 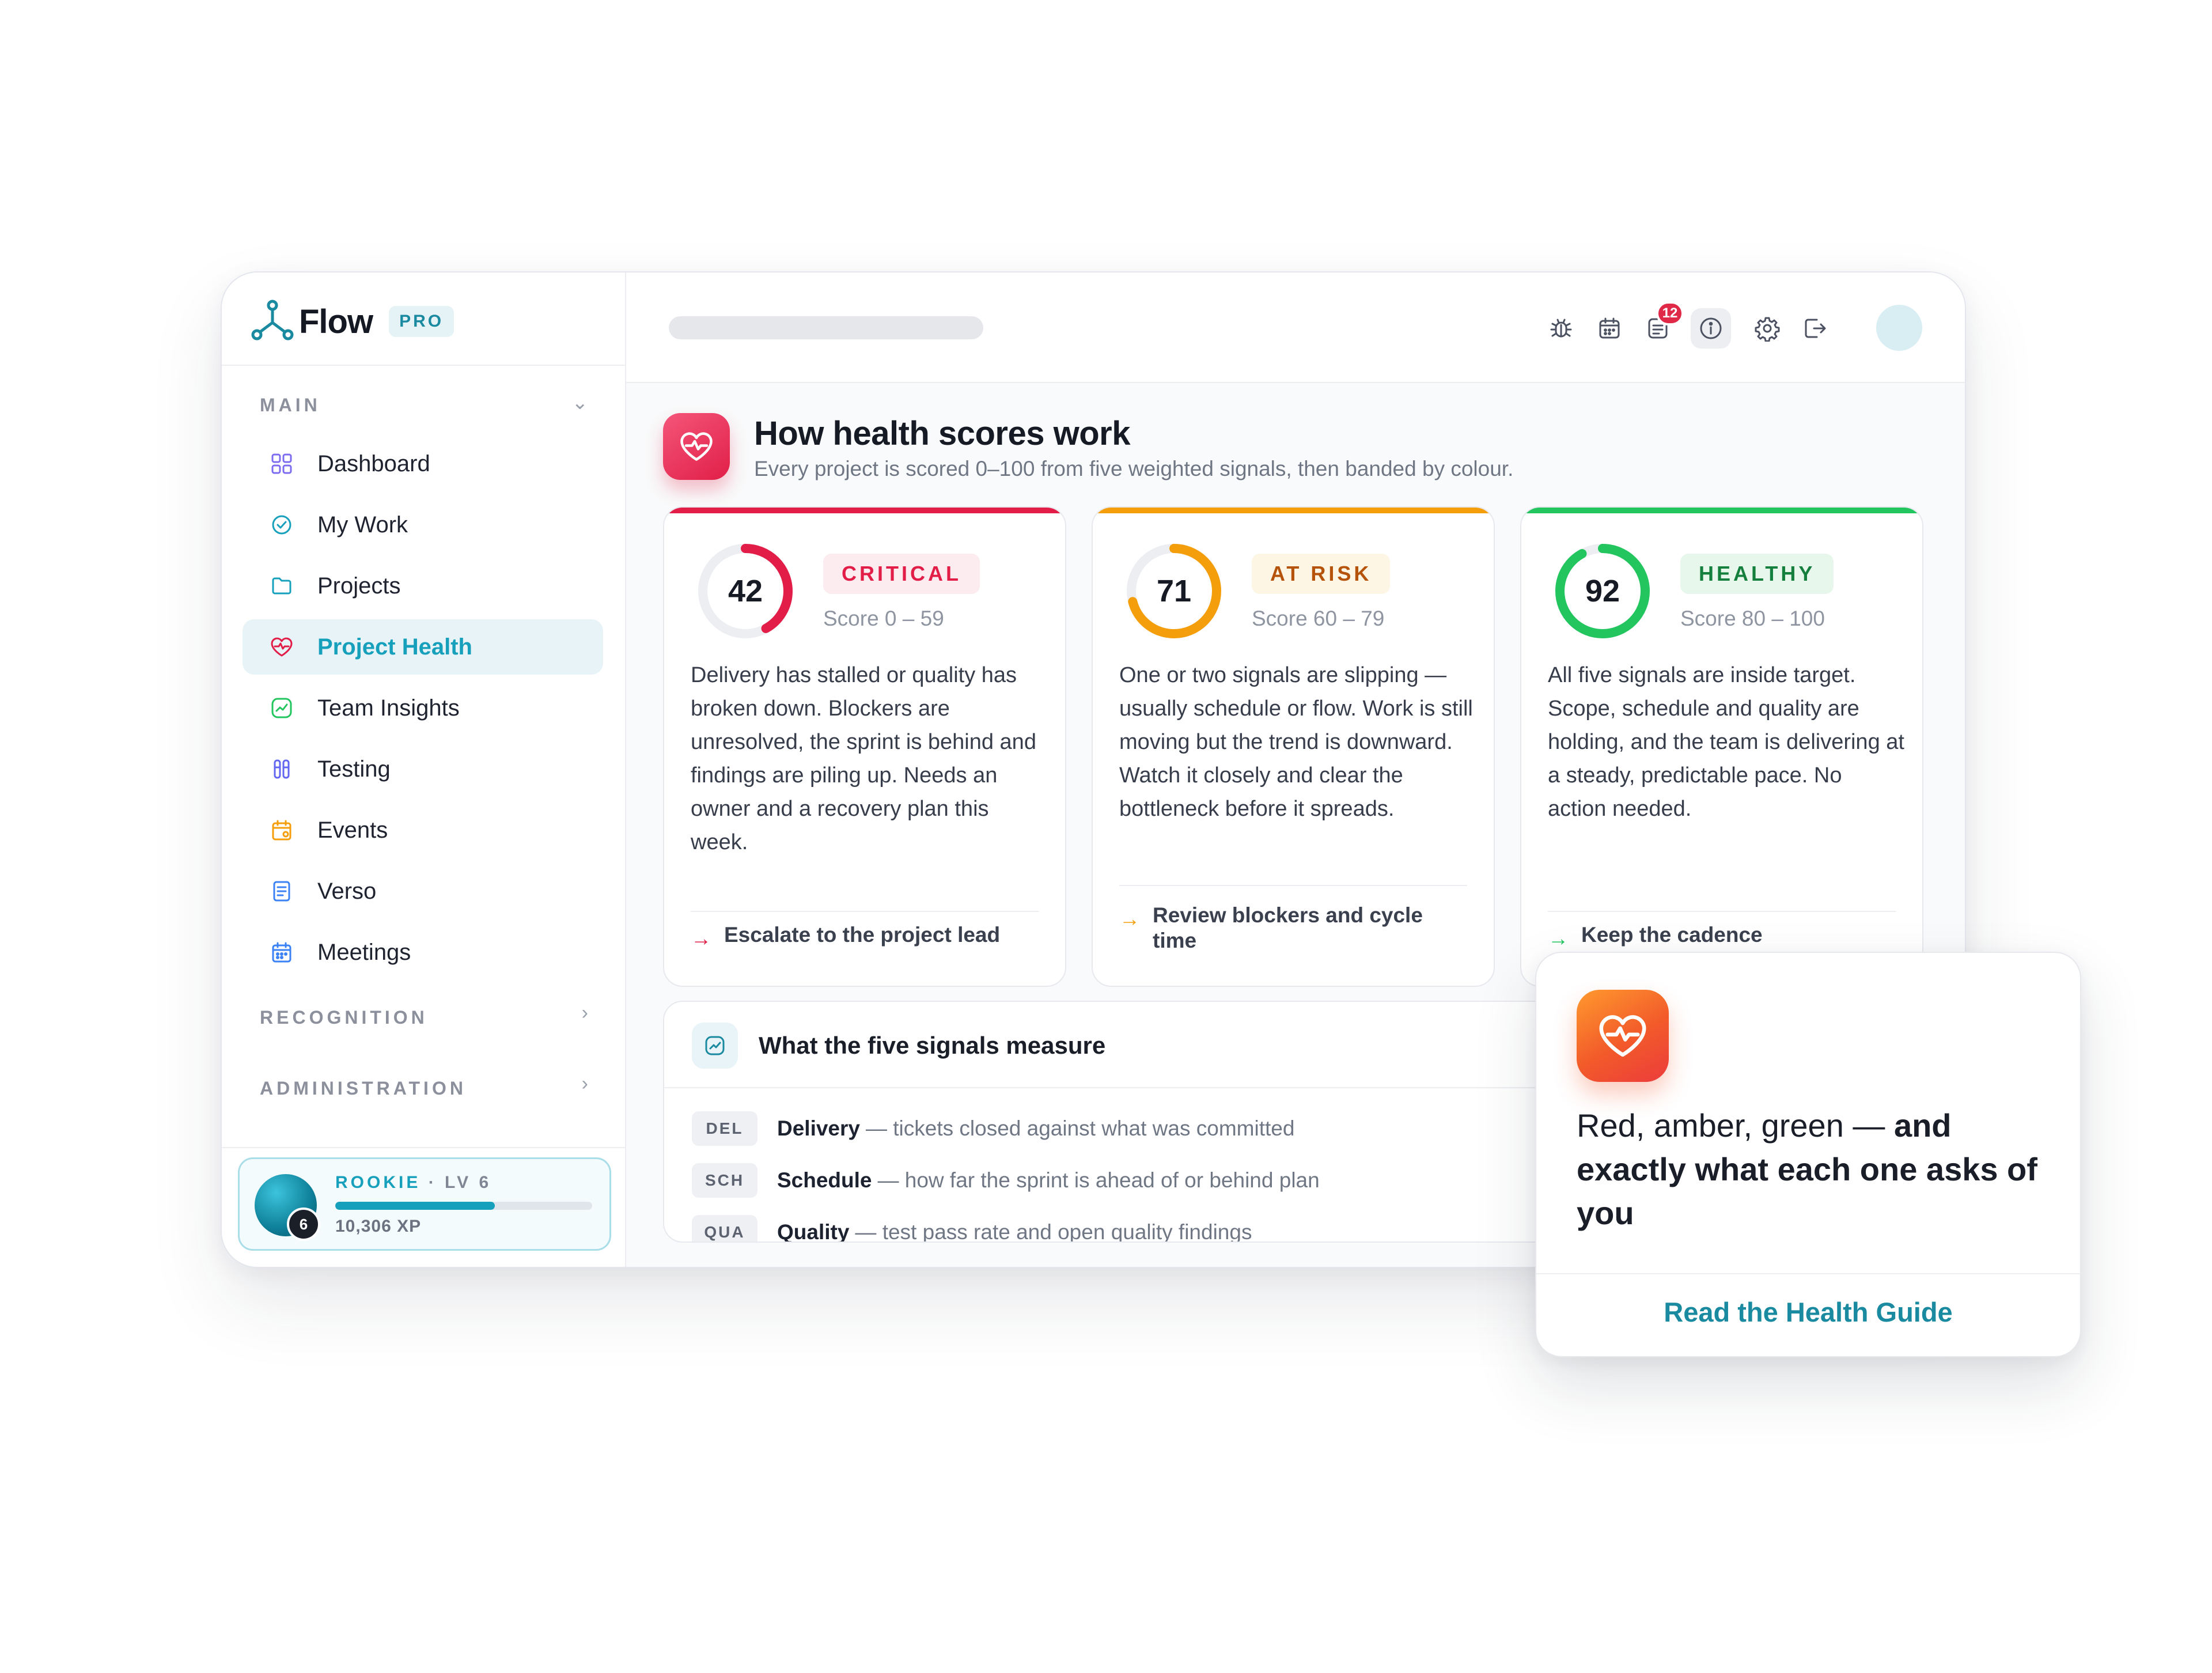 What do you see at coordinates (1321, 574) in the screenshot?
I see `status-badge: AT RISK` at bounding box center [1321, 574].